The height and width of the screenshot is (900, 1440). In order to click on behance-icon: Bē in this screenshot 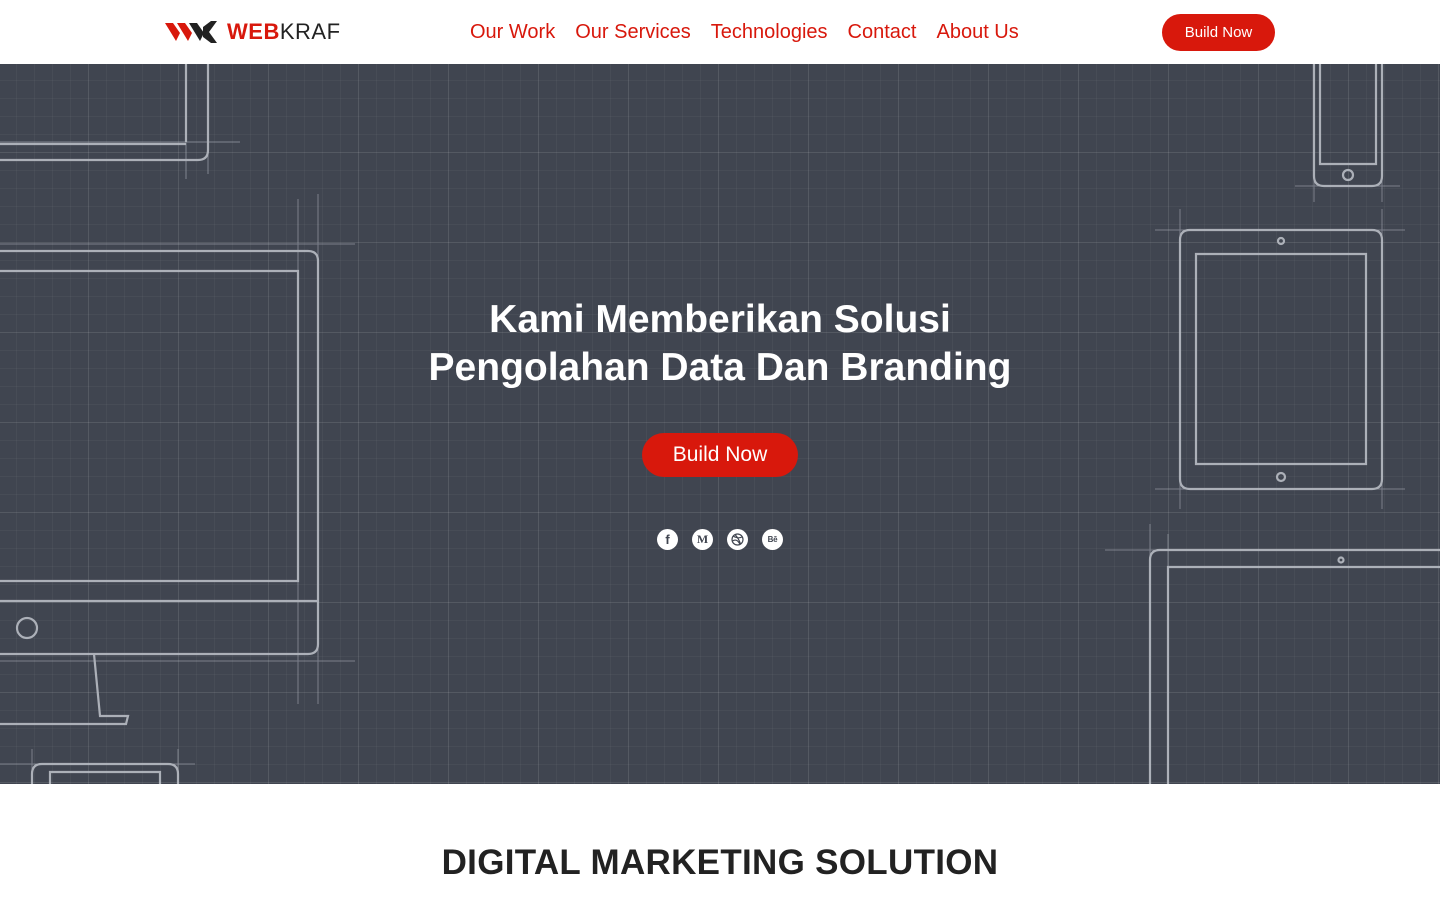, I will do `click(772, 539)`.